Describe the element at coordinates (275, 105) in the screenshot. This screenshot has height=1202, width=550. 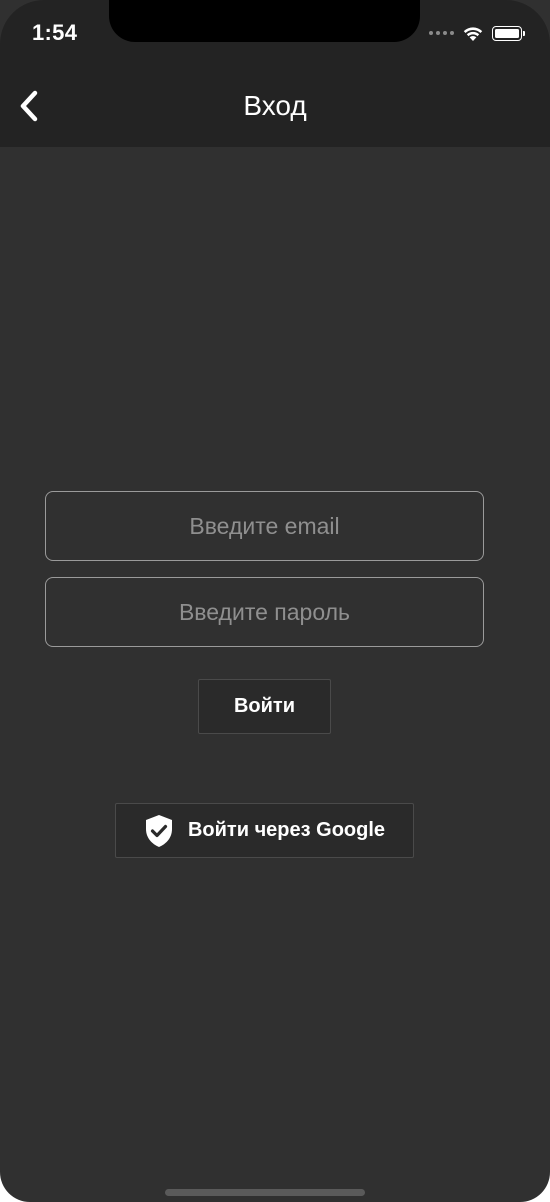
I see `page-title: Вход` at that location.